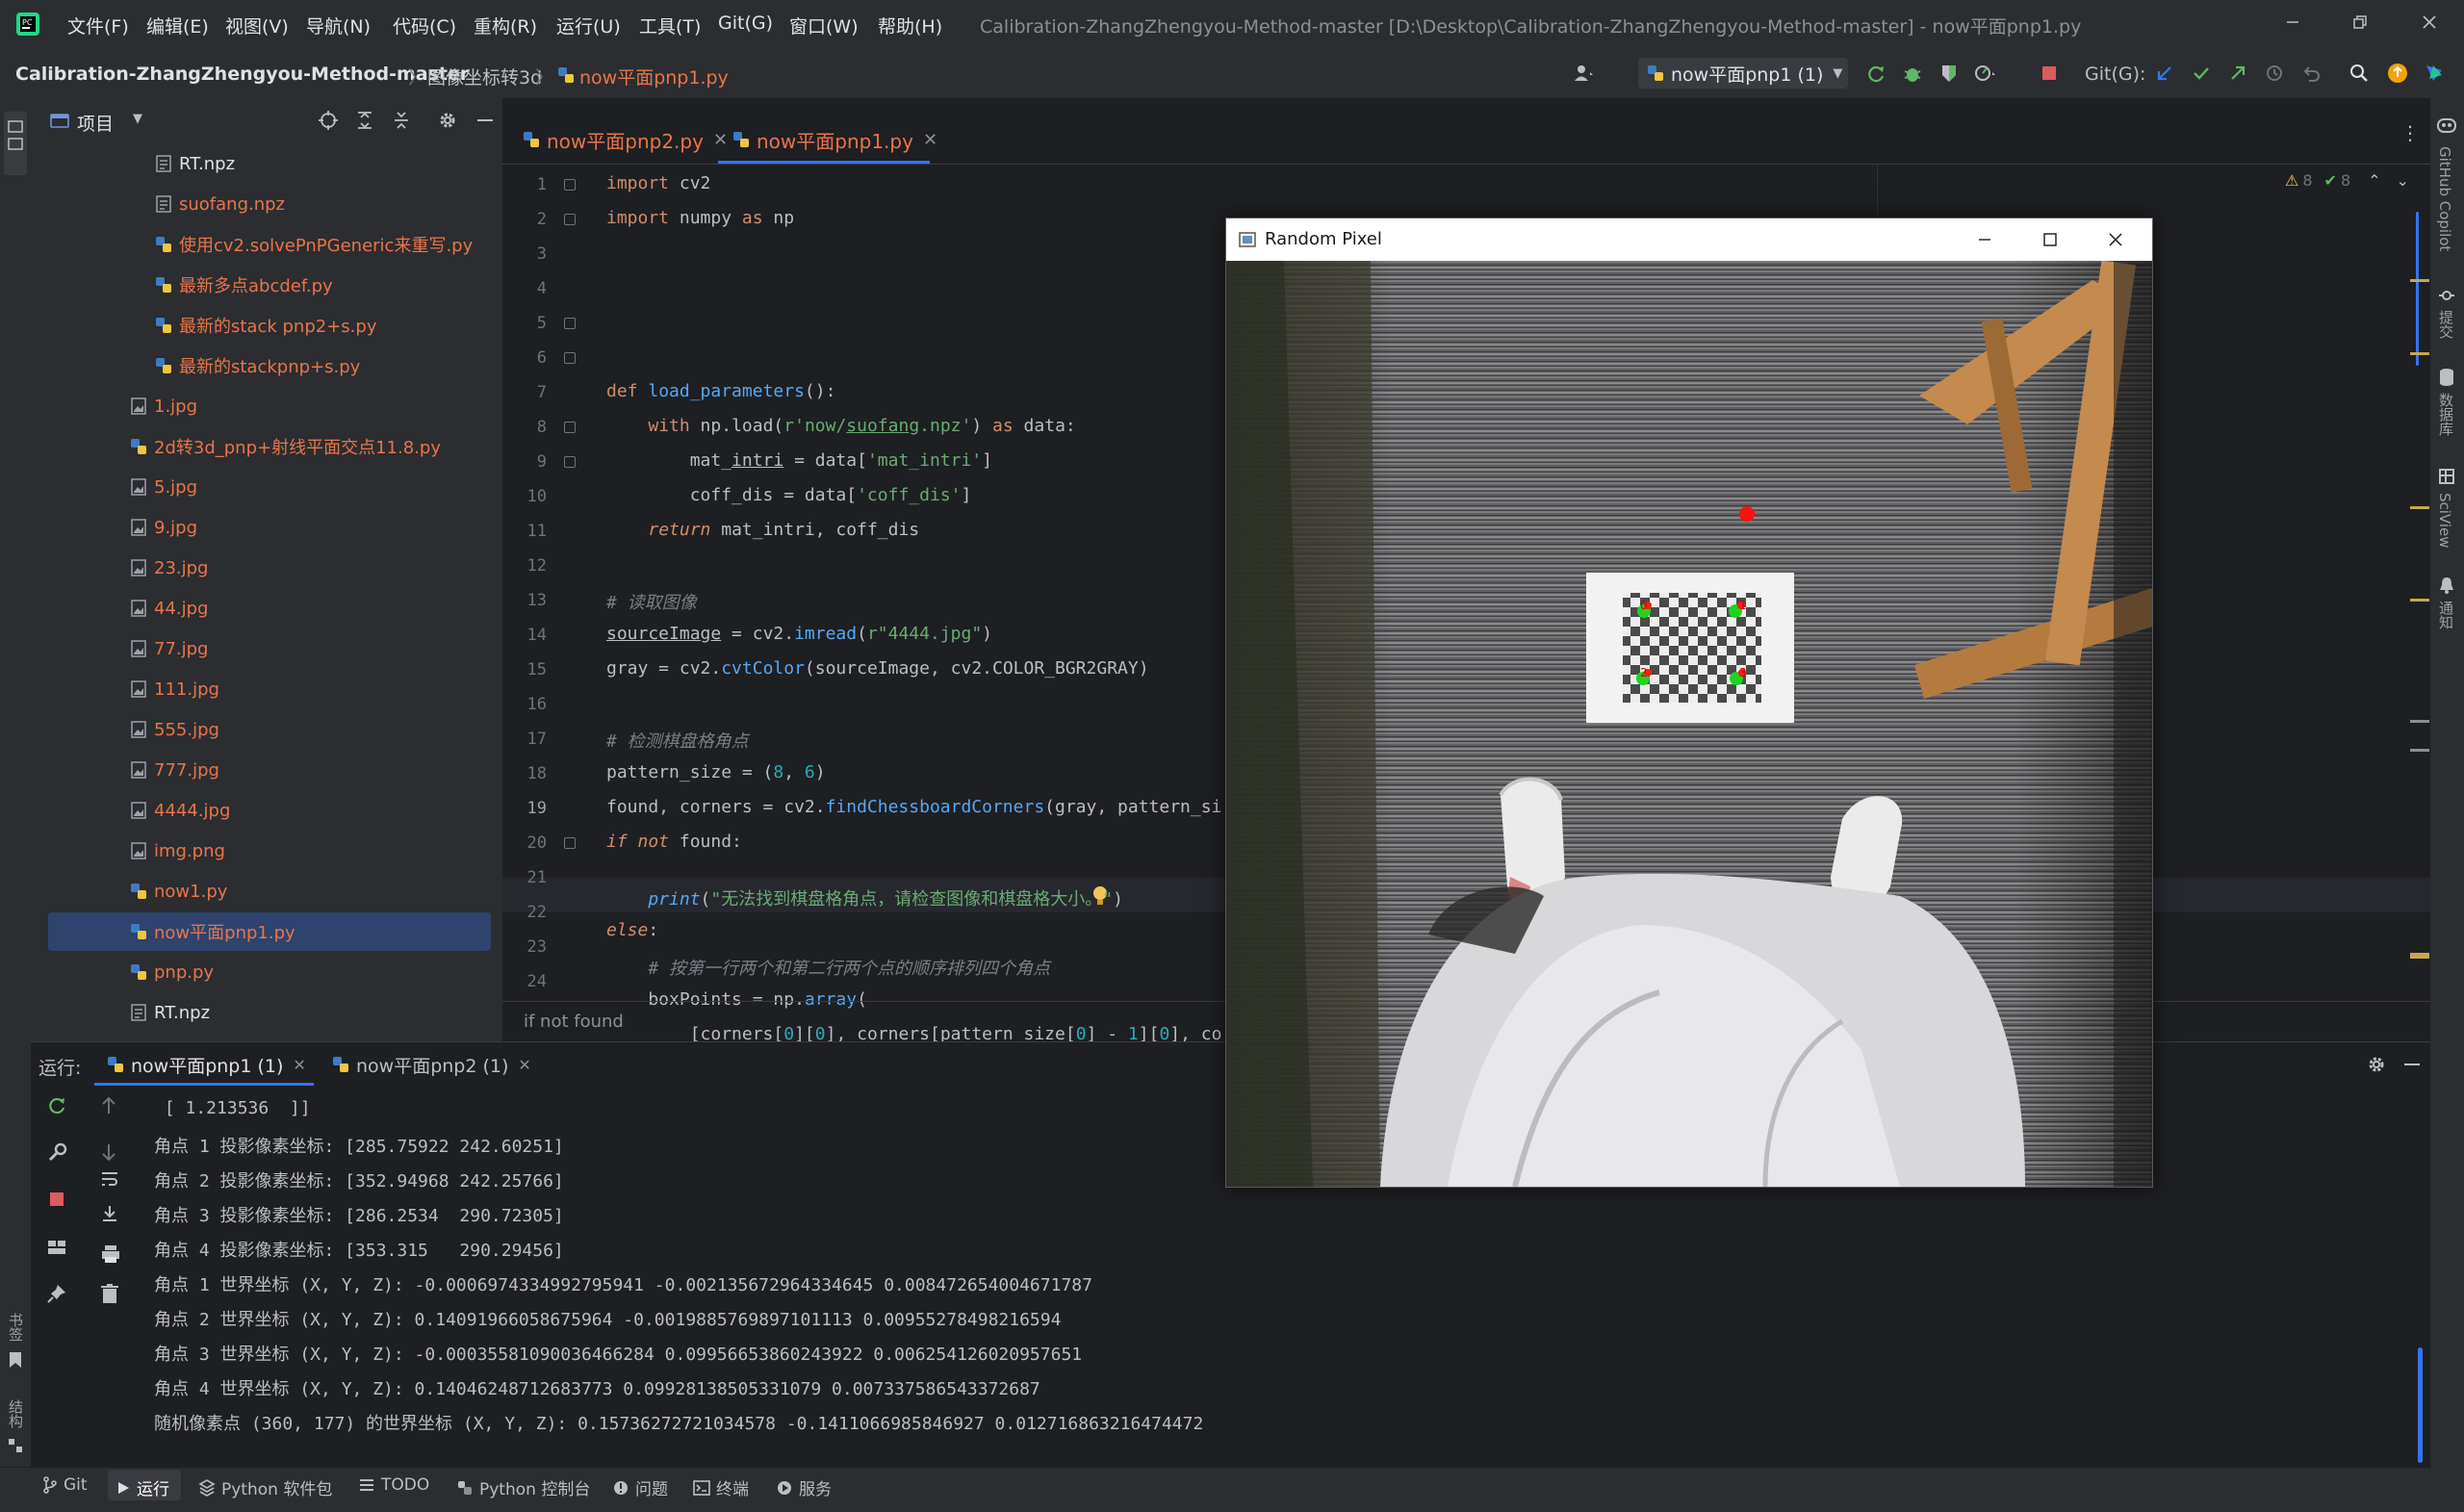 The width and height of the screenshot is (2464, 1512). What do you see at coordinates (338, 25) in the screenshot?
I see `menu-item: 导航(N)` at bounding box center [338, 25].